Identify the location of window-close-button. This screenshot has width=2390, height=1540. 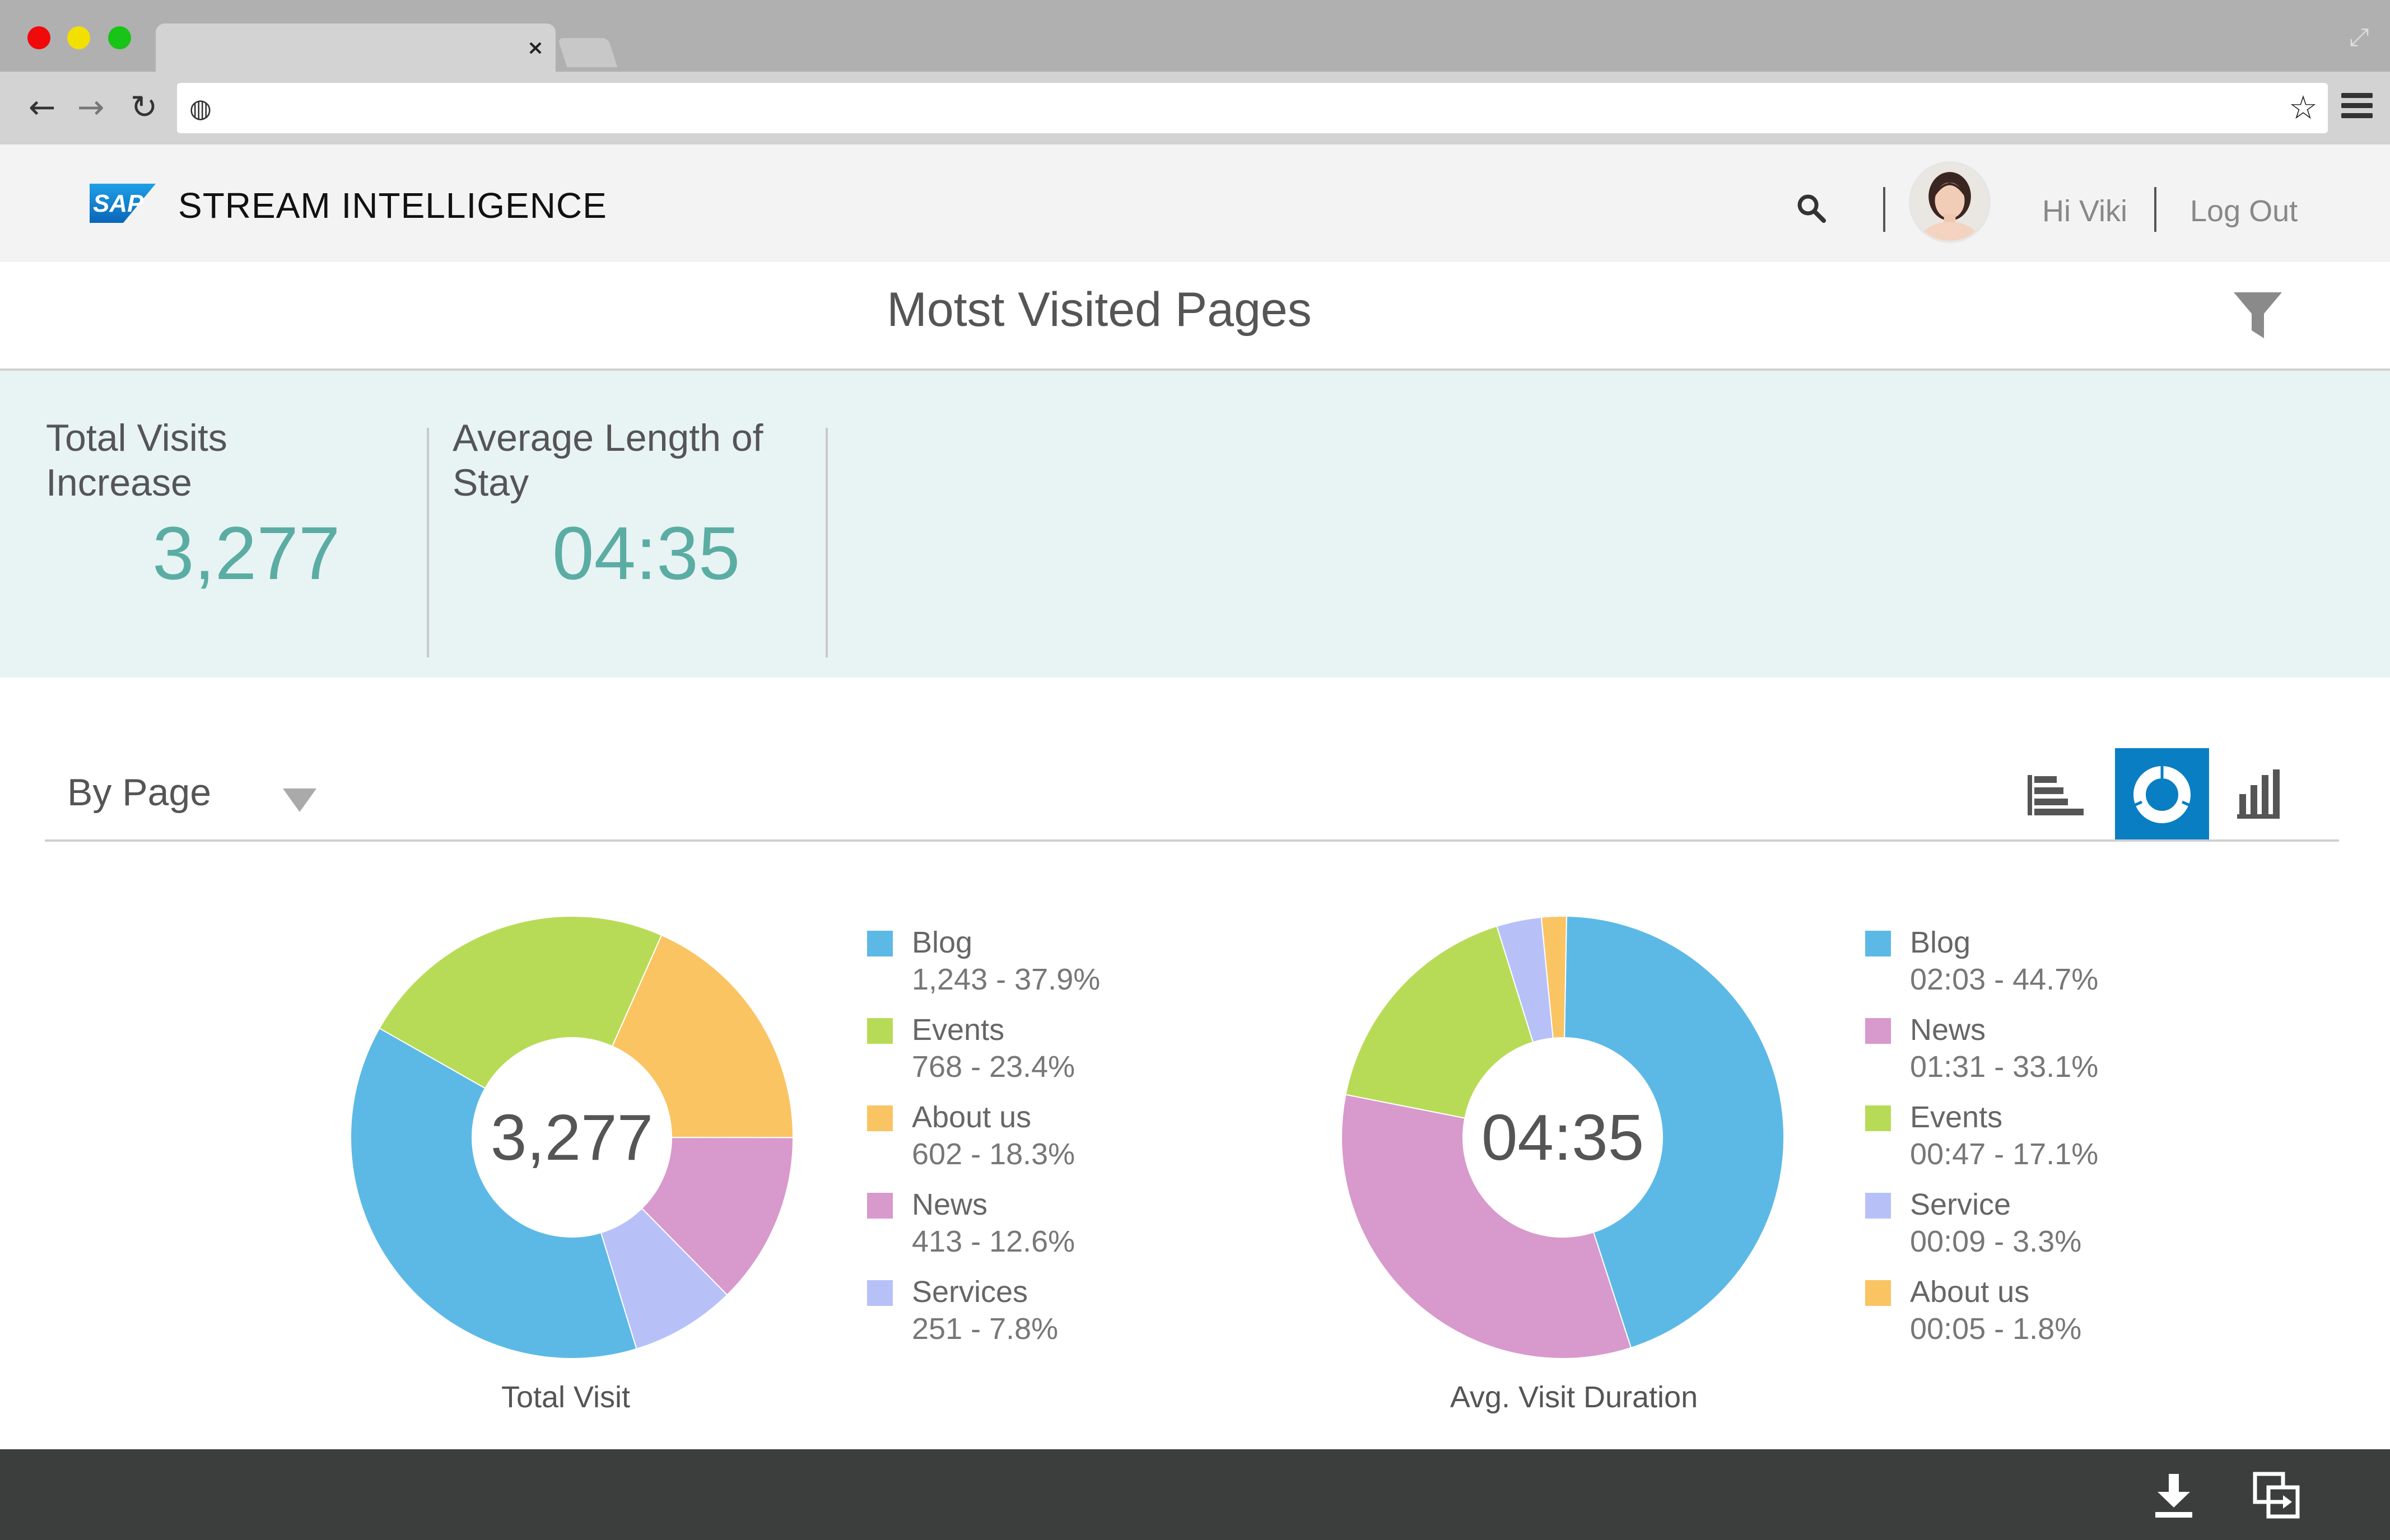
(38, 38).